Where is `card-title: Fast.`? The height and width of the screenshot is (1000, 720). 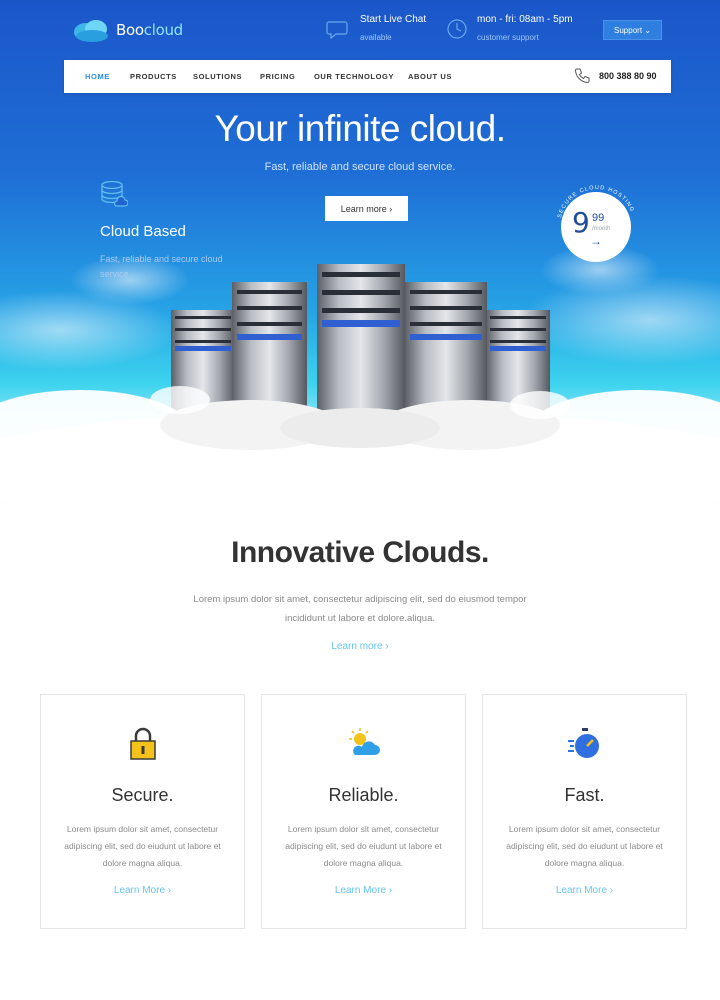 card-title: Fast. is located at coordinates (584, 795).